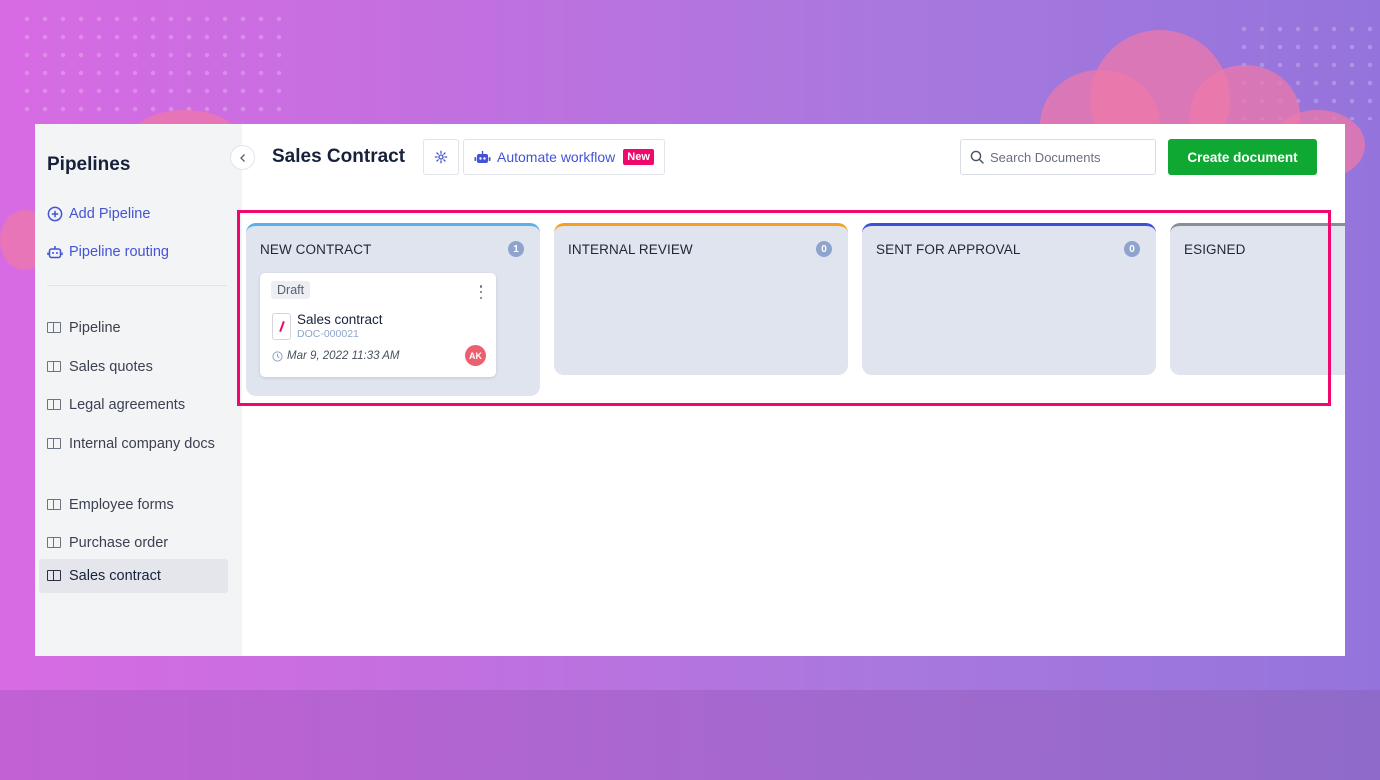 The width and height of the screenshot is (1380, 780). I want to click on new-badge: New, so click(638, 157).